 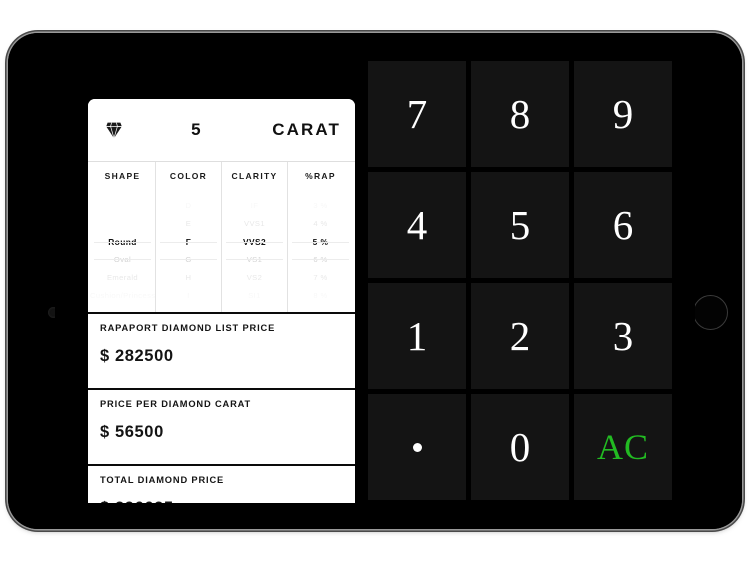 I want to click on picker-wheel-rap: 3 % 4 % 5 % 6 % 7 % 8 %, so click(x=320, y=250).